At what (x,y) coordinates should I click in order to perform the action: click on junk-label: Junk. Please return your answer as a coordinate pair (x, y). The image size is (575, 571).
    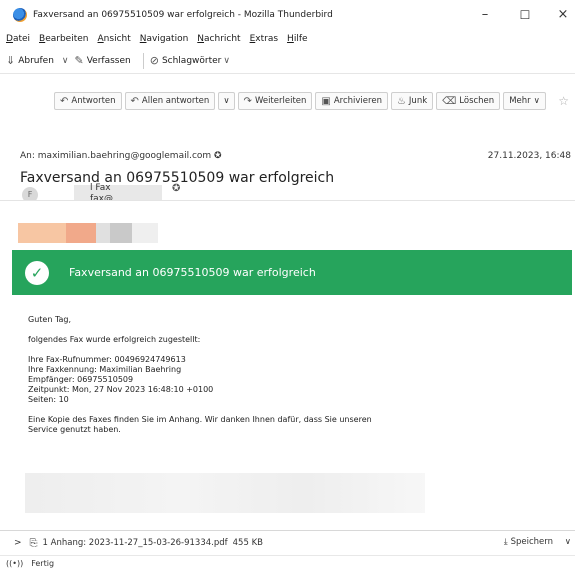
    Looking at the image, I should click on (418, 101).